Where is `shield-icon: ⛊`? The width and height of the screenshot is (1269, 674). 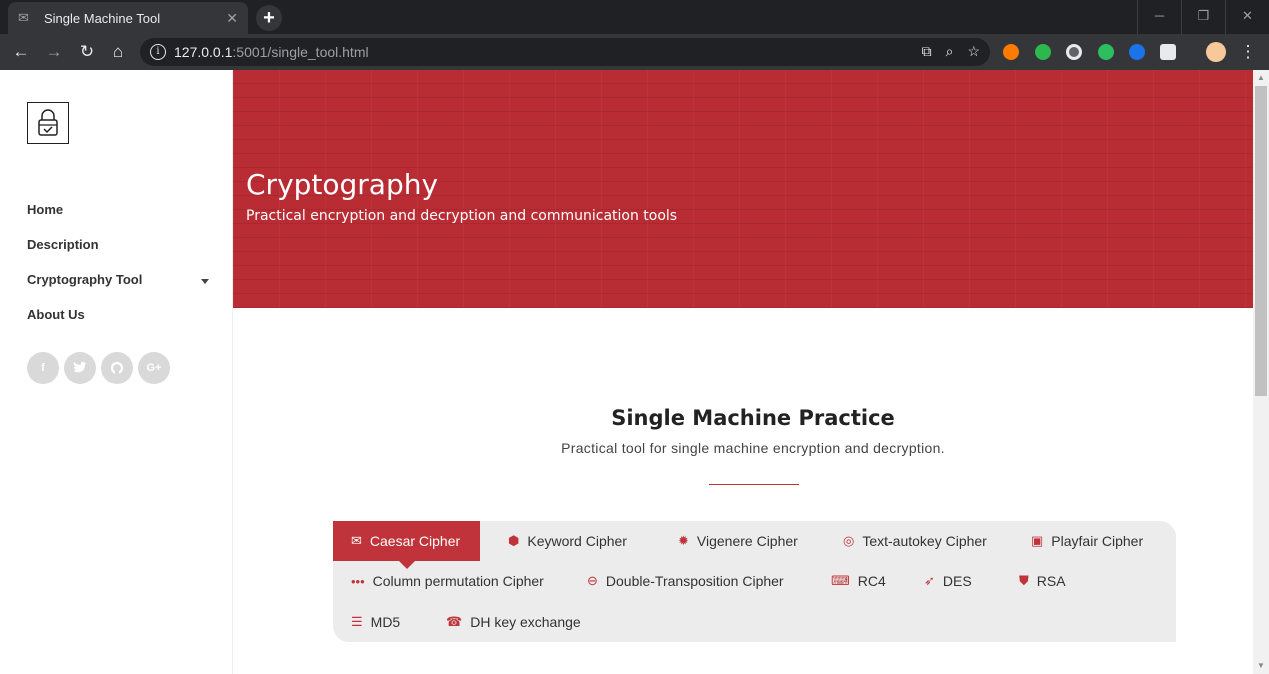
shield-icon: ⛊ is located at coordinates (1024, 580).